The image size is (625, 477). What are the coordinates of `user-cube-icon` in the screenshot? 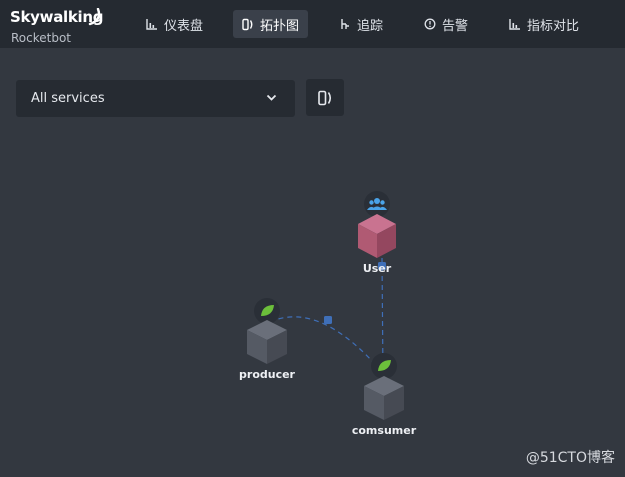 It's located at (377, 236).